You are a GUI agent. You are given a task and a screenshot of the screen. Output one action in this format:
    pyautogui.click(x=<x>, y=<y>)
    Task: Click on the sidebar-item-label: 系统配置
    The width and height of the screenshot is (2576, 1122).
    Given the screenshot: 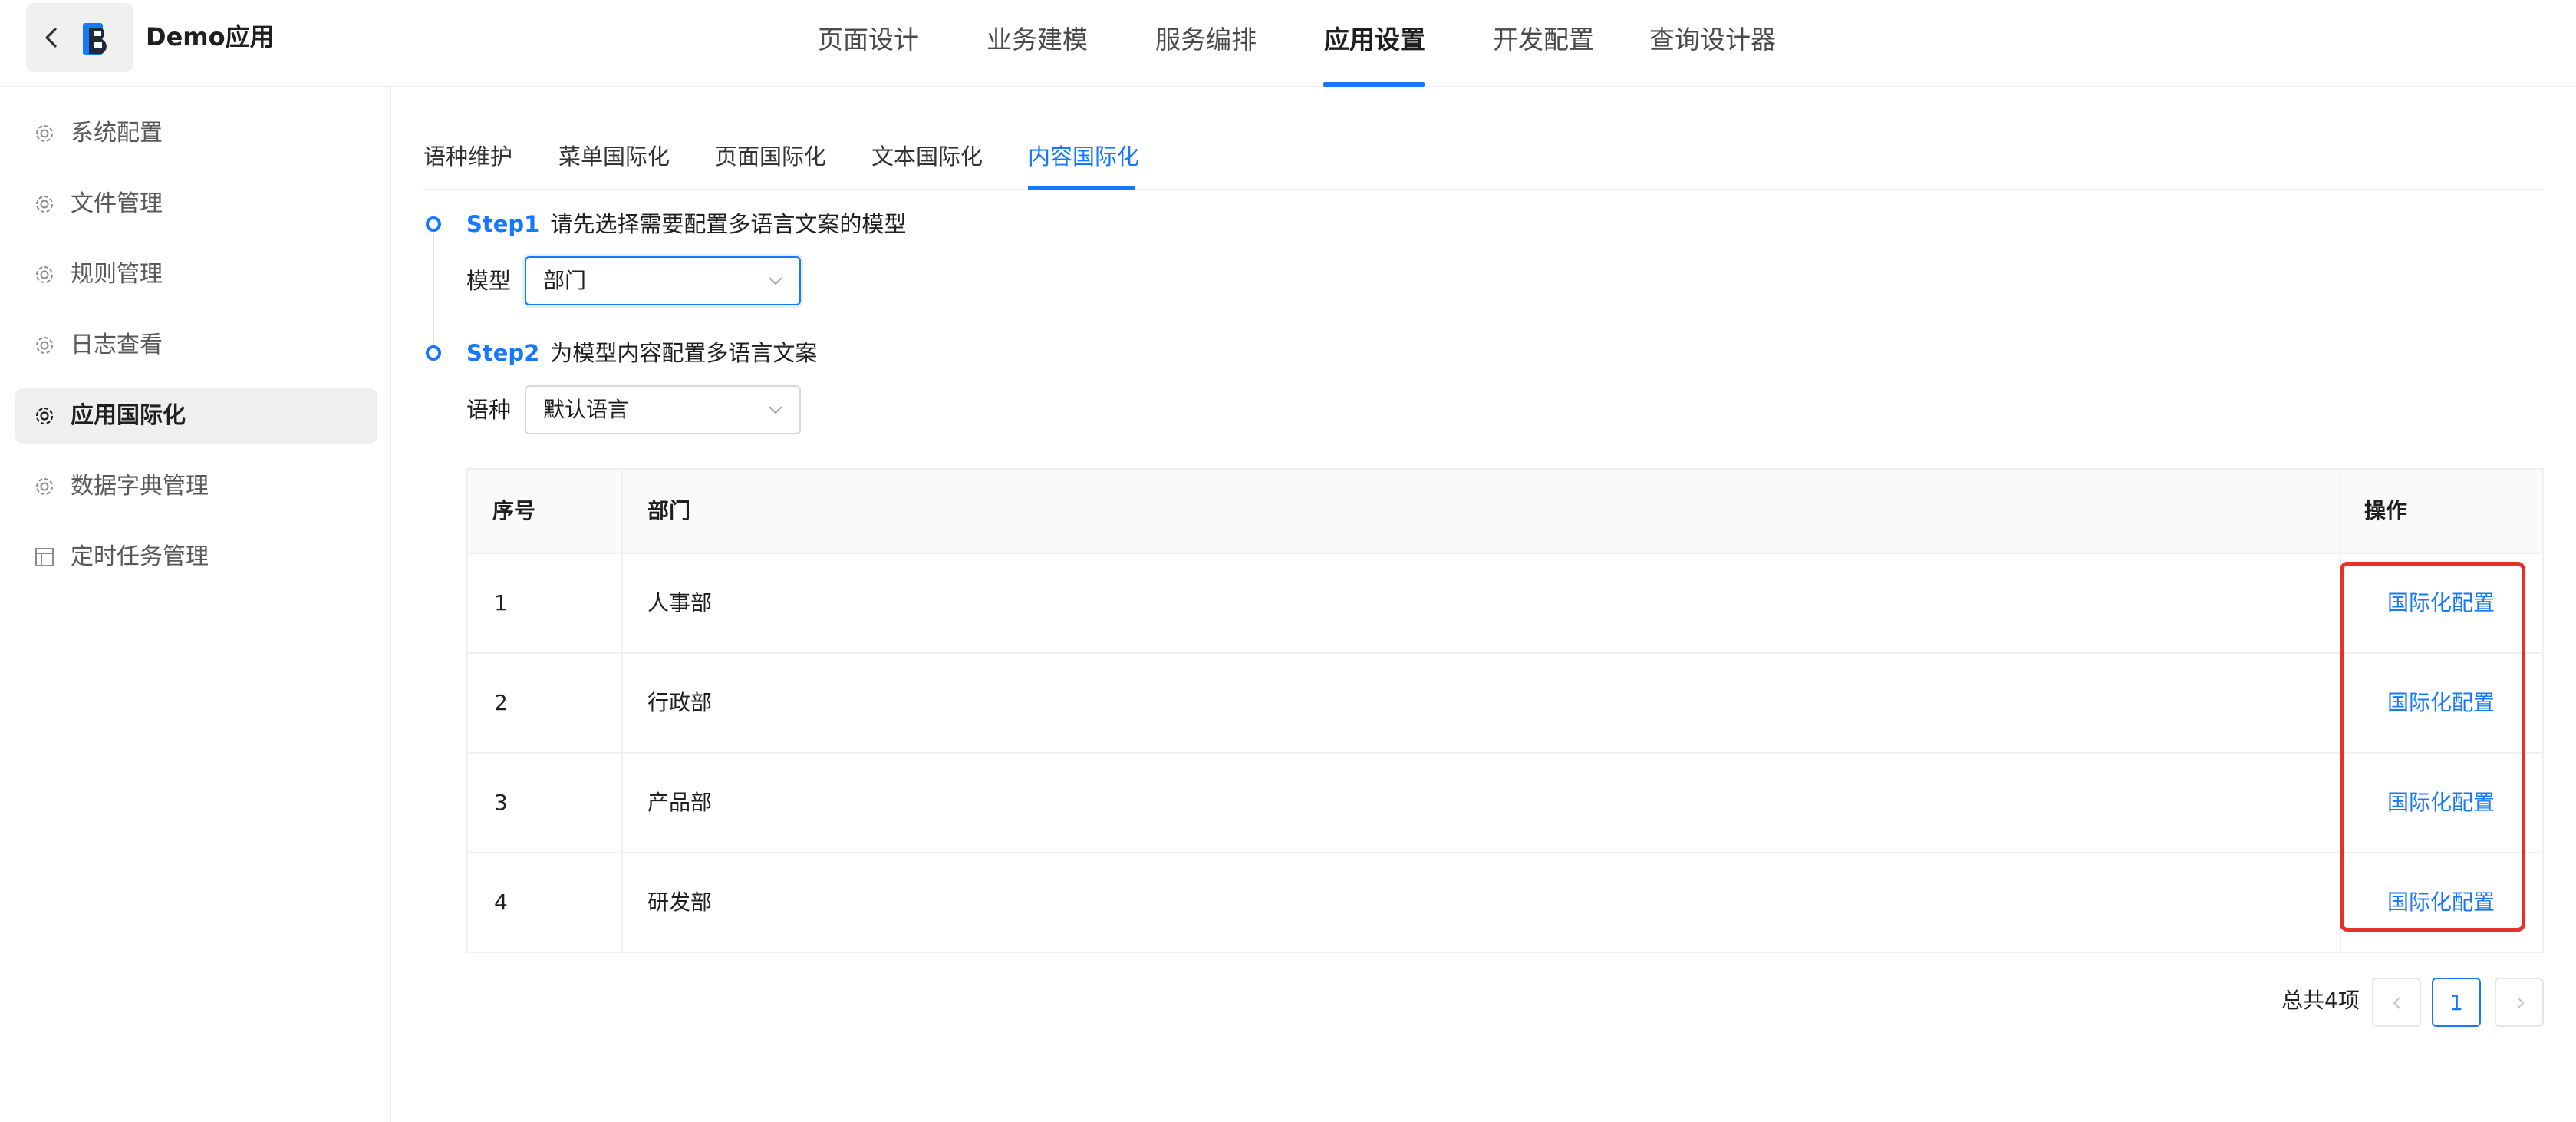 What is the action you would take?
    pyautogui.click(x=117, y=133)
    